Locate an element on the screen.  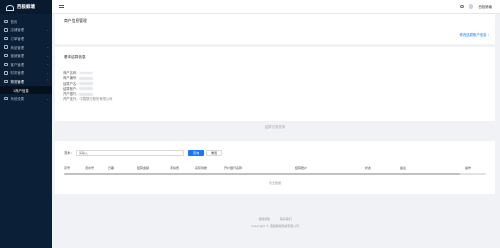
sidebar-item-label: 商品管理 is located at coordinates (17, 47).